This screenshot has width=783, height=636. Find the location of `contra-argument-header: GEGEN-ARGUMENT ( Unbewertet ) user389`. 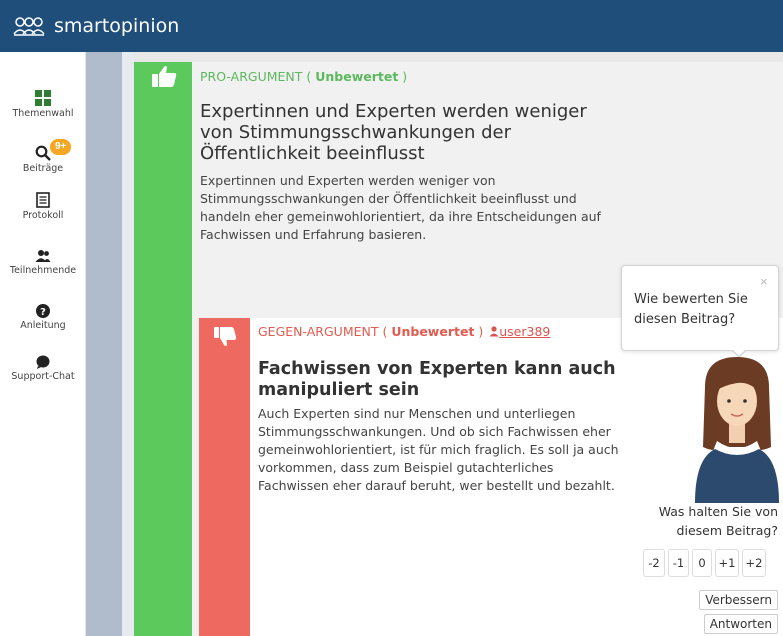

contra-argument-header: GEGEN-ARGUMENT ( Unbewertet ) user389 is located at coordinates (404, 331).